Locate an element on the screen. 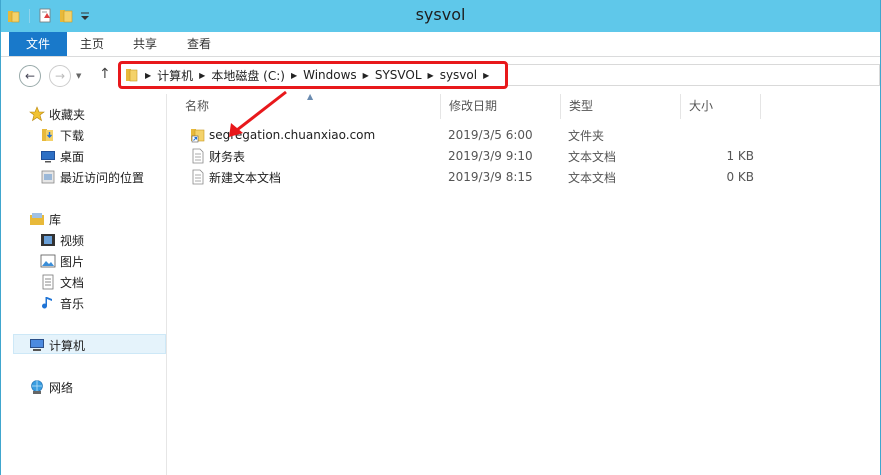  sidebar-item-network: 网络 is located at coordinates (51, 387).